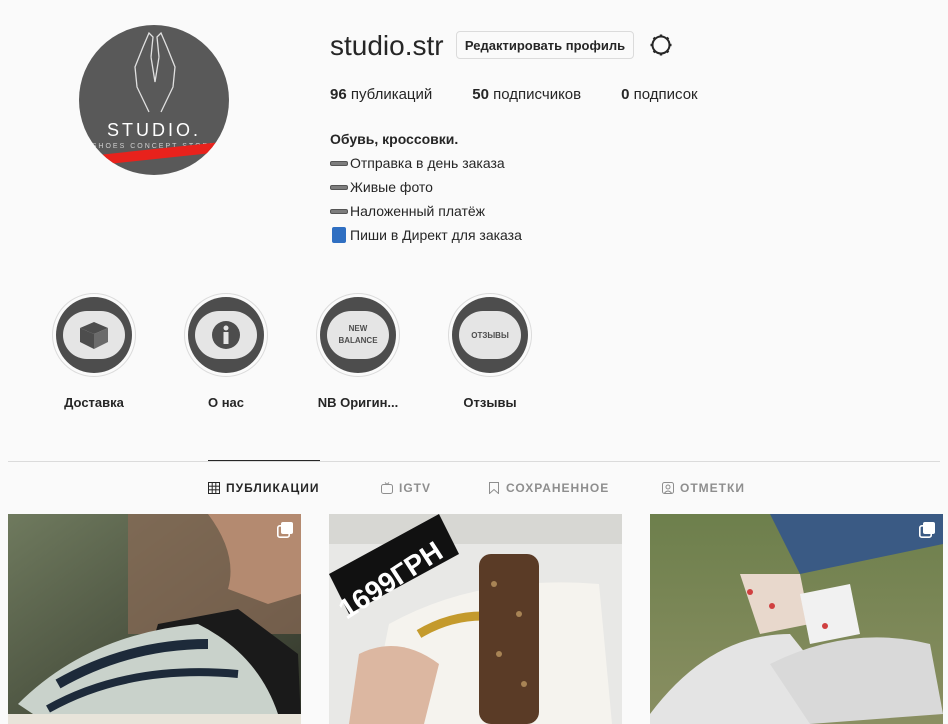 The height and width of the screenshot is (724, 948). Describe the element at coordinates (94, 335) in the screenshot. I see `box-icon` at that location.